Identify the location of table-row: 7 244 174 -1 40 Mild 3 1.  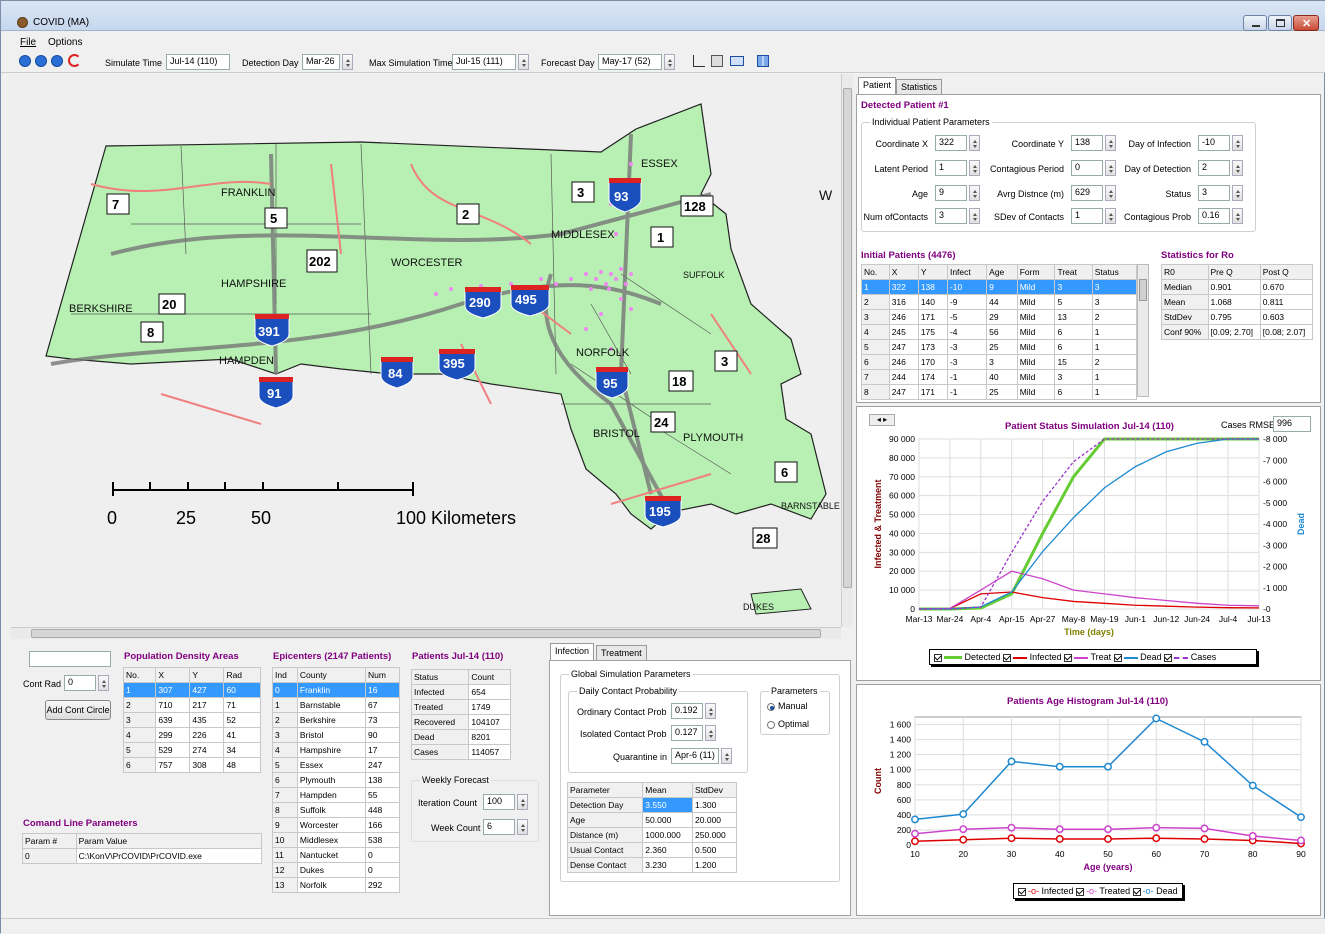
(999, 377).